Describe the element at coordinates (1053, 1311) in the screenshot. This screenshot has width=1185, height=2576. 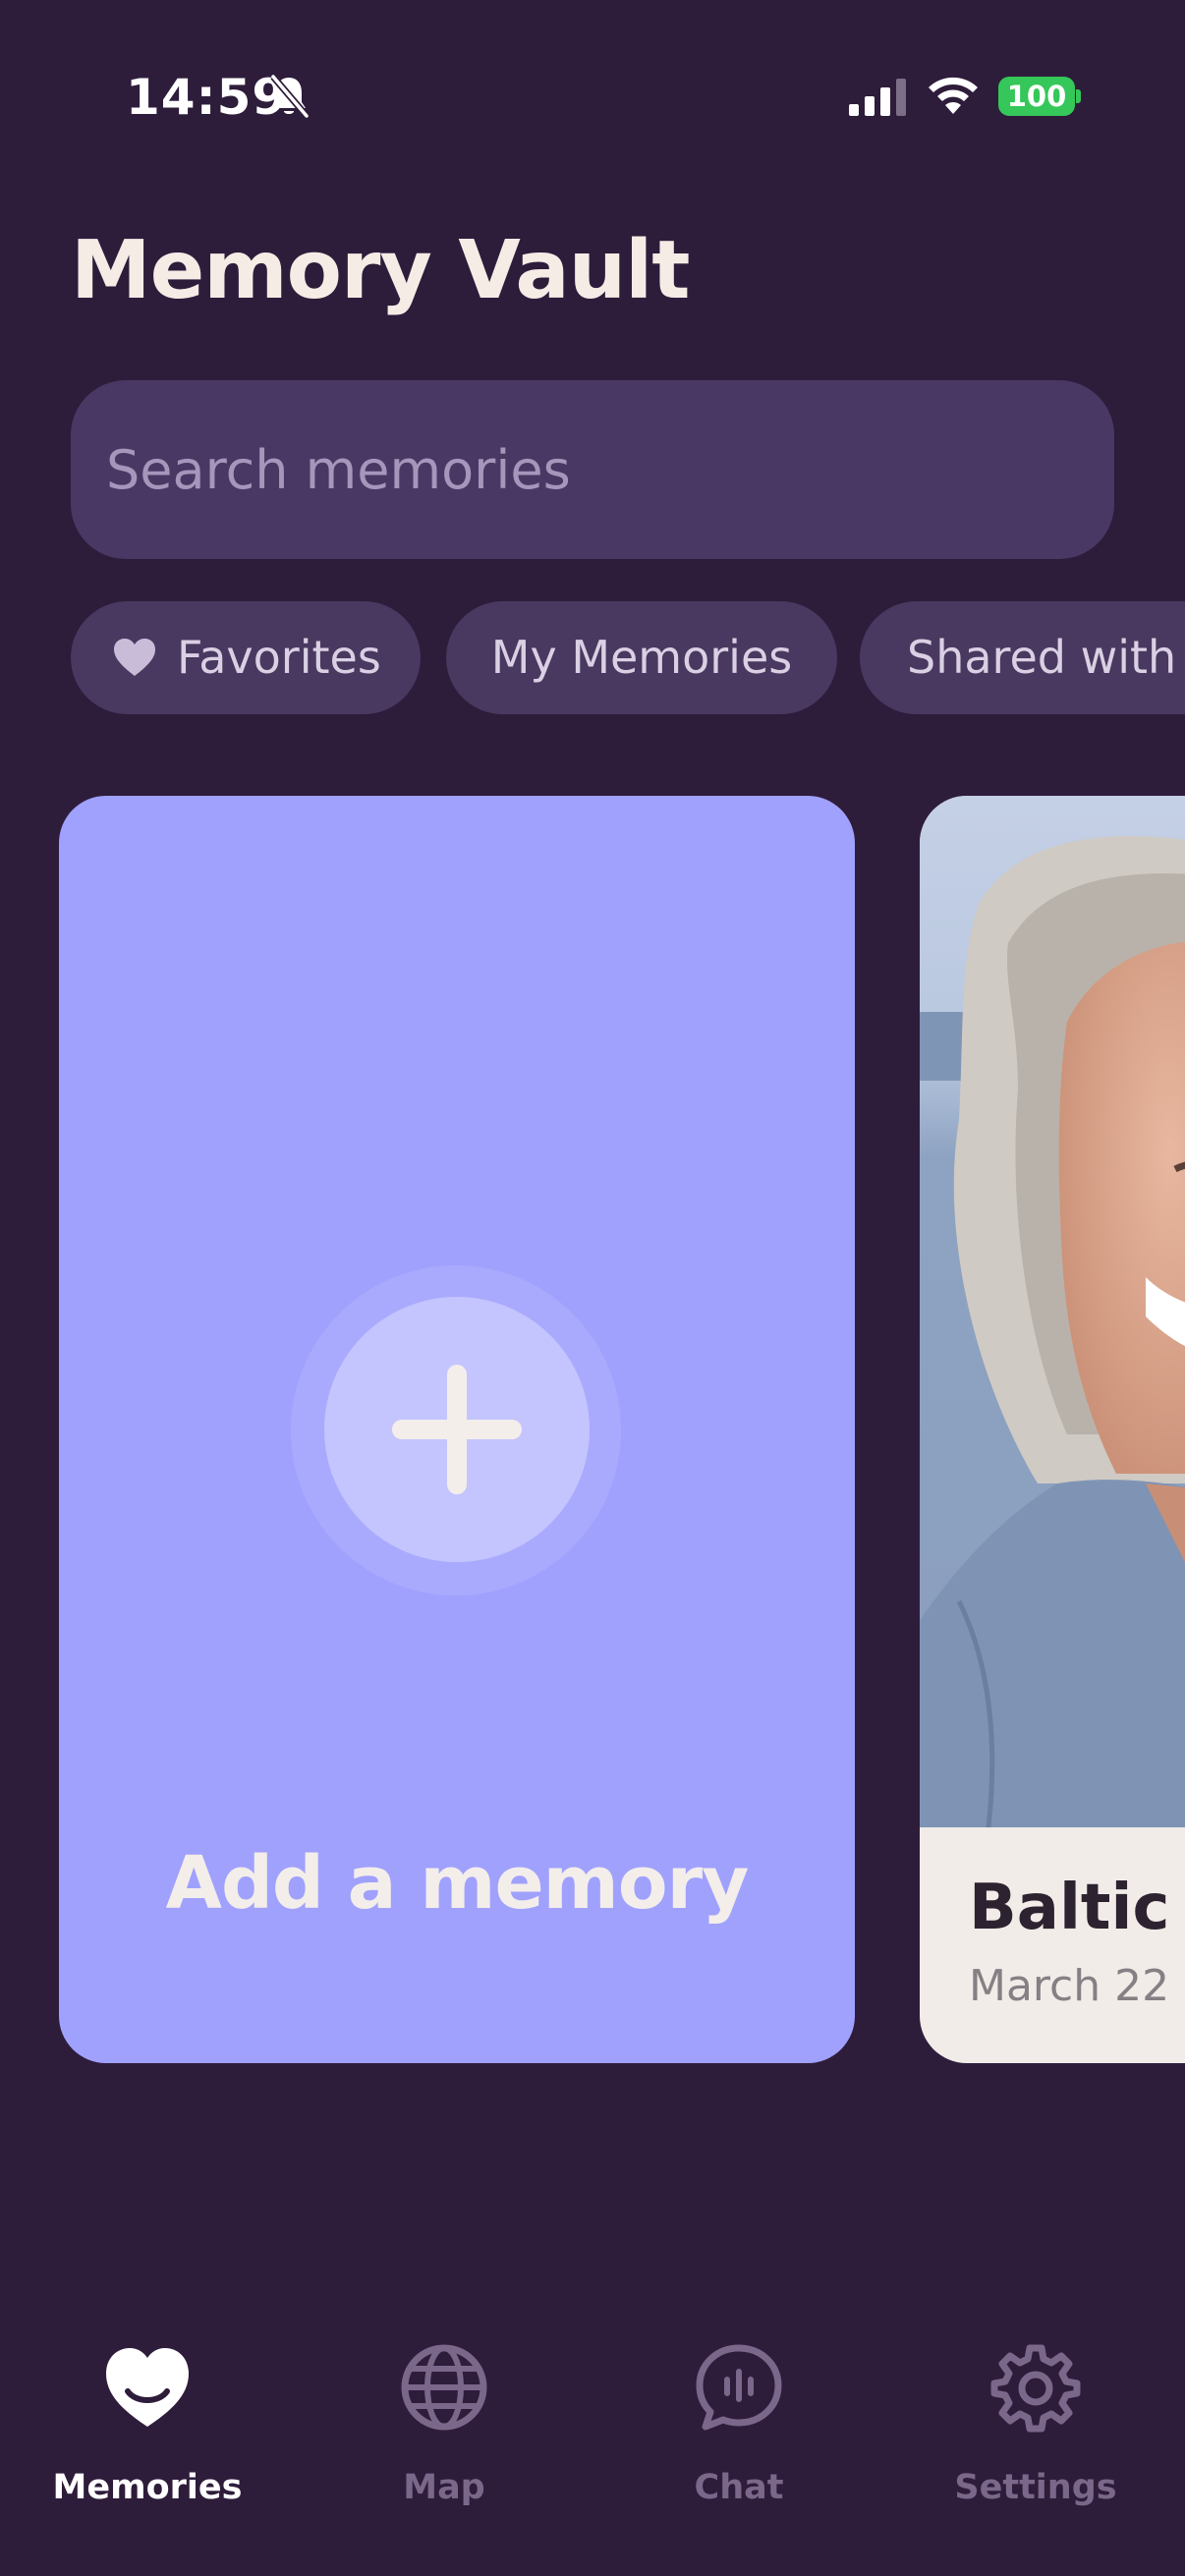
I see `memory-photo` at that location.